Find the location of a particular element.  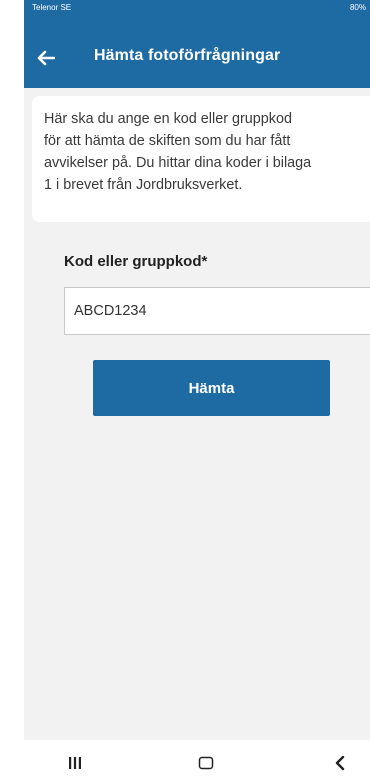

status-bar: Telenor SE 80% is located at coordinates (197, 7).